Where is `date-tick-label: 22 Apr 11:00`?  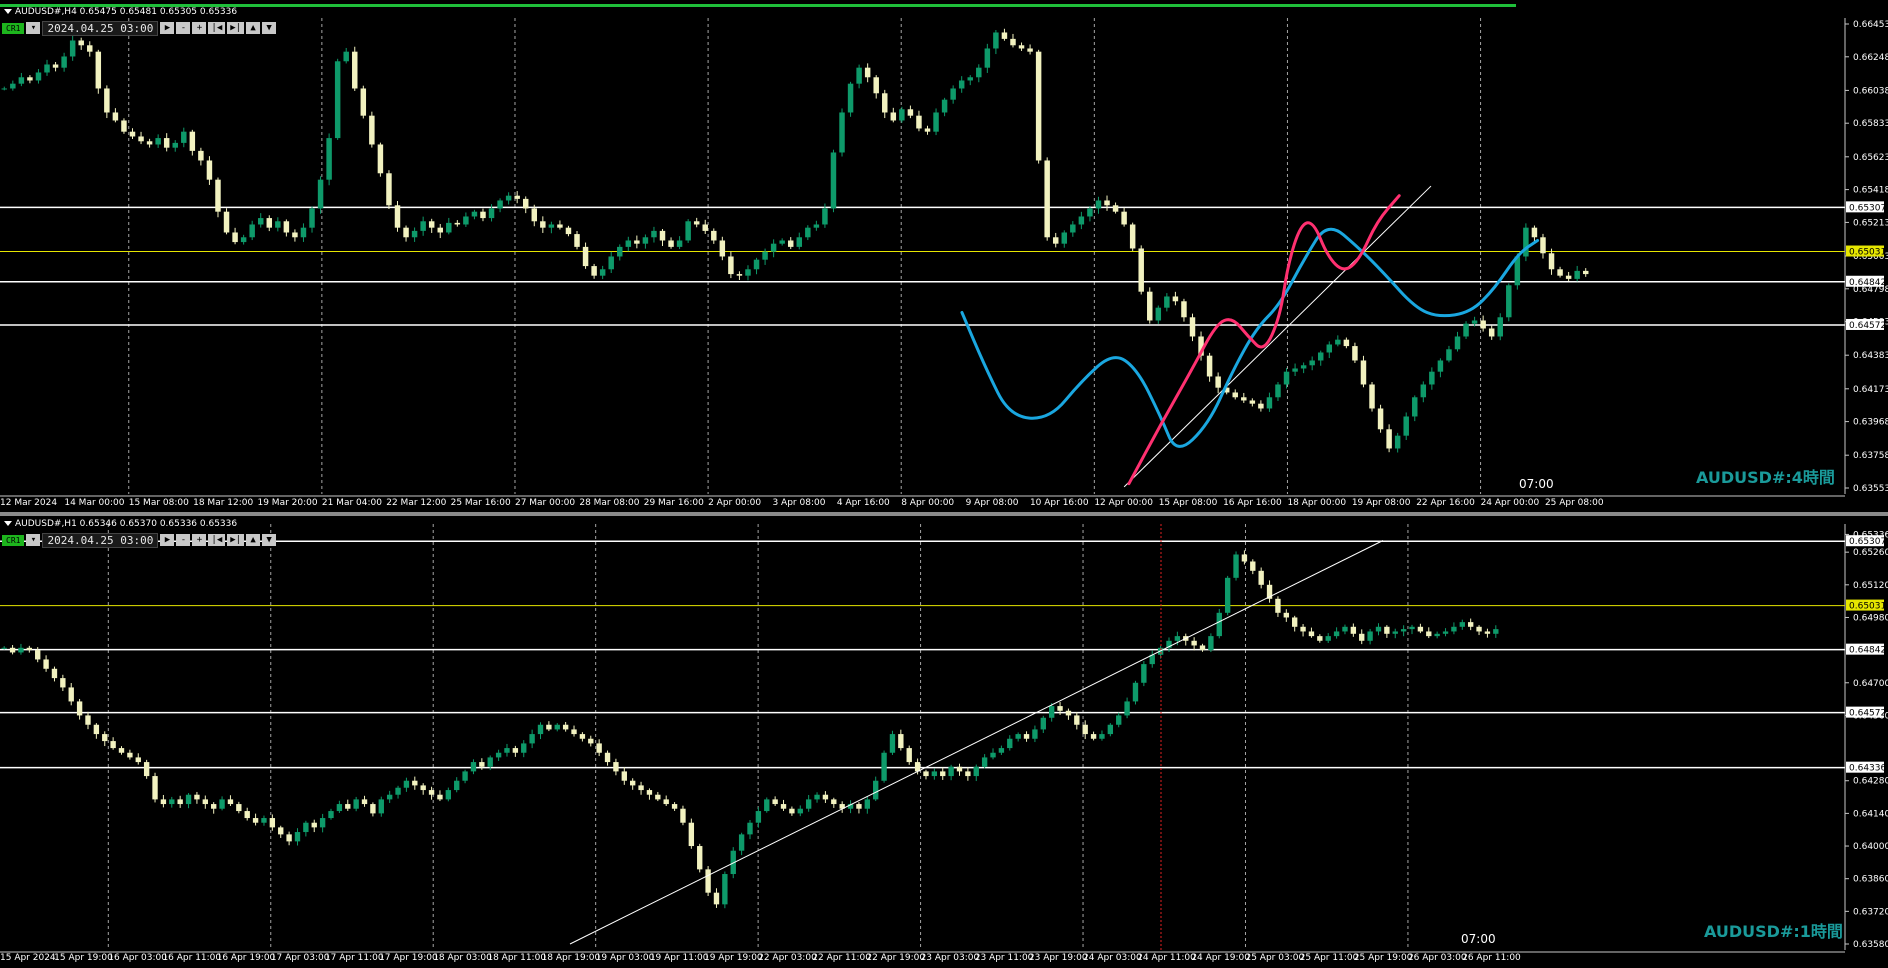
date-tick-label: 22 Apr 11:00 is located at coordinates (841, 958).